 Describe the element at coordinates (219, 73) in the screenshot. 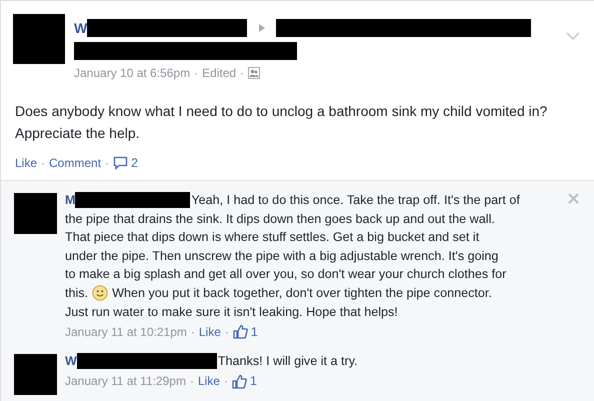

I see `edited-link: Edited` at that location.